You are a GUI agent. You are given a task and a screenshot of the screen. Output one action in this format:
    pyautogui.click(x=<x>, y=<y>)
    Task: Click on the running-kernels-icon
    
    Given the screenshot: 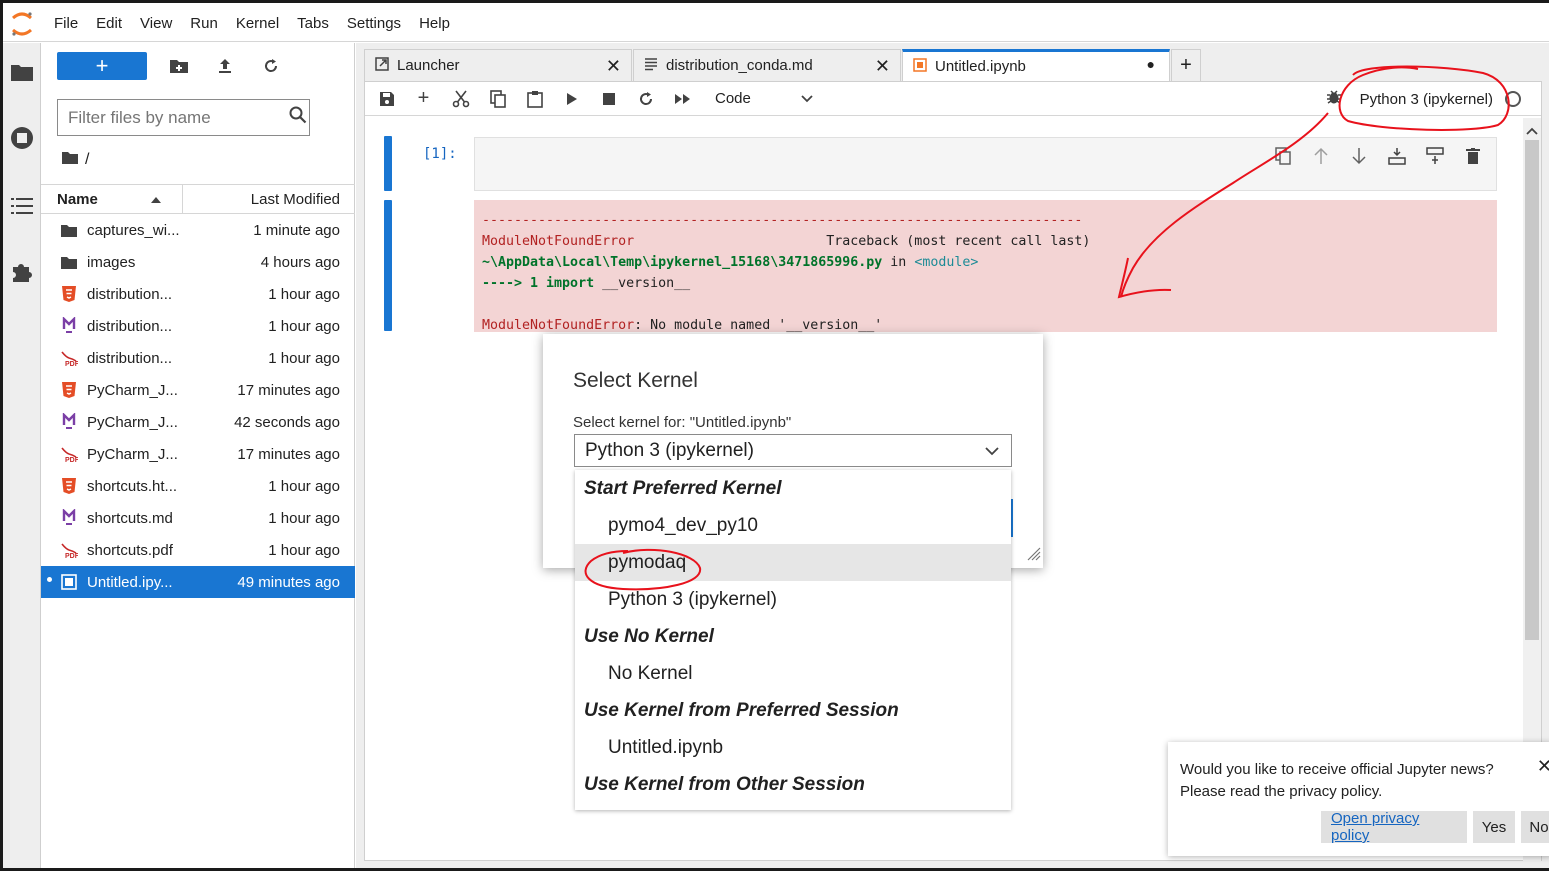 What is the action you would take?
    pyautogui.click(x=22, y=138)
    